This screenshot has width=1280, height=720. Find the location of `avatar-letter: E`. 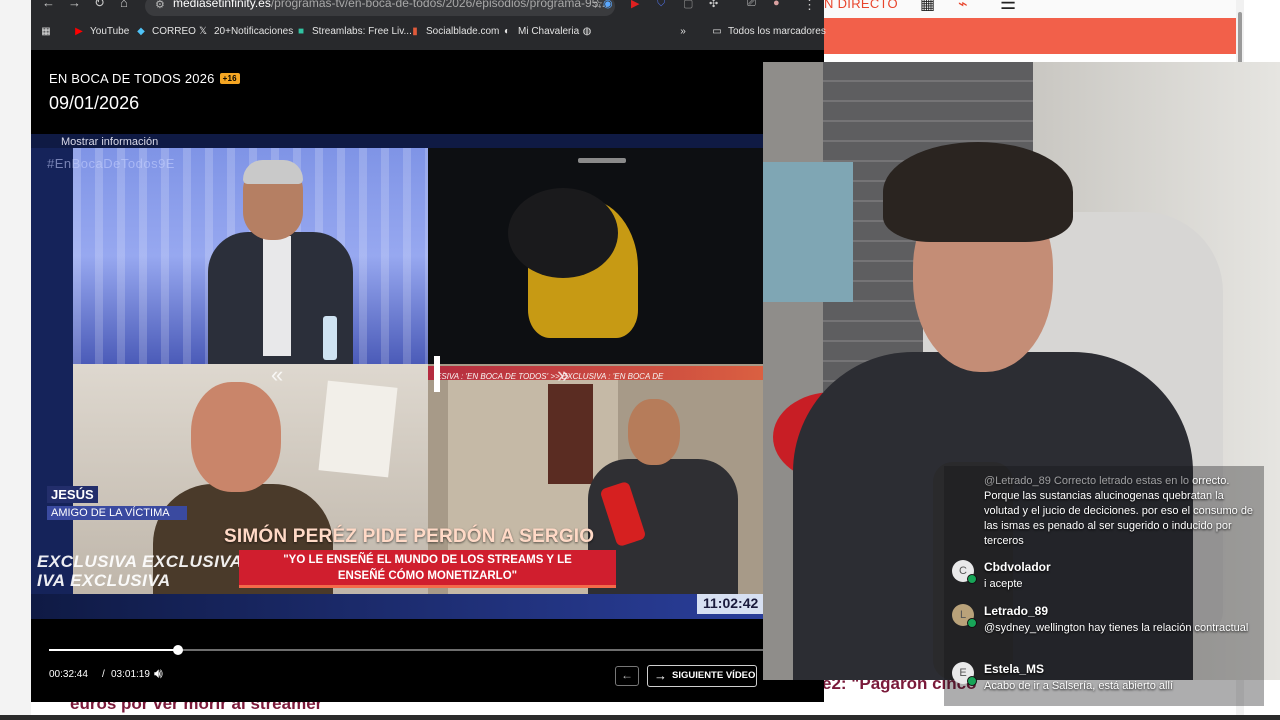

avatar-letter: E is located at coordinates (963, 673).